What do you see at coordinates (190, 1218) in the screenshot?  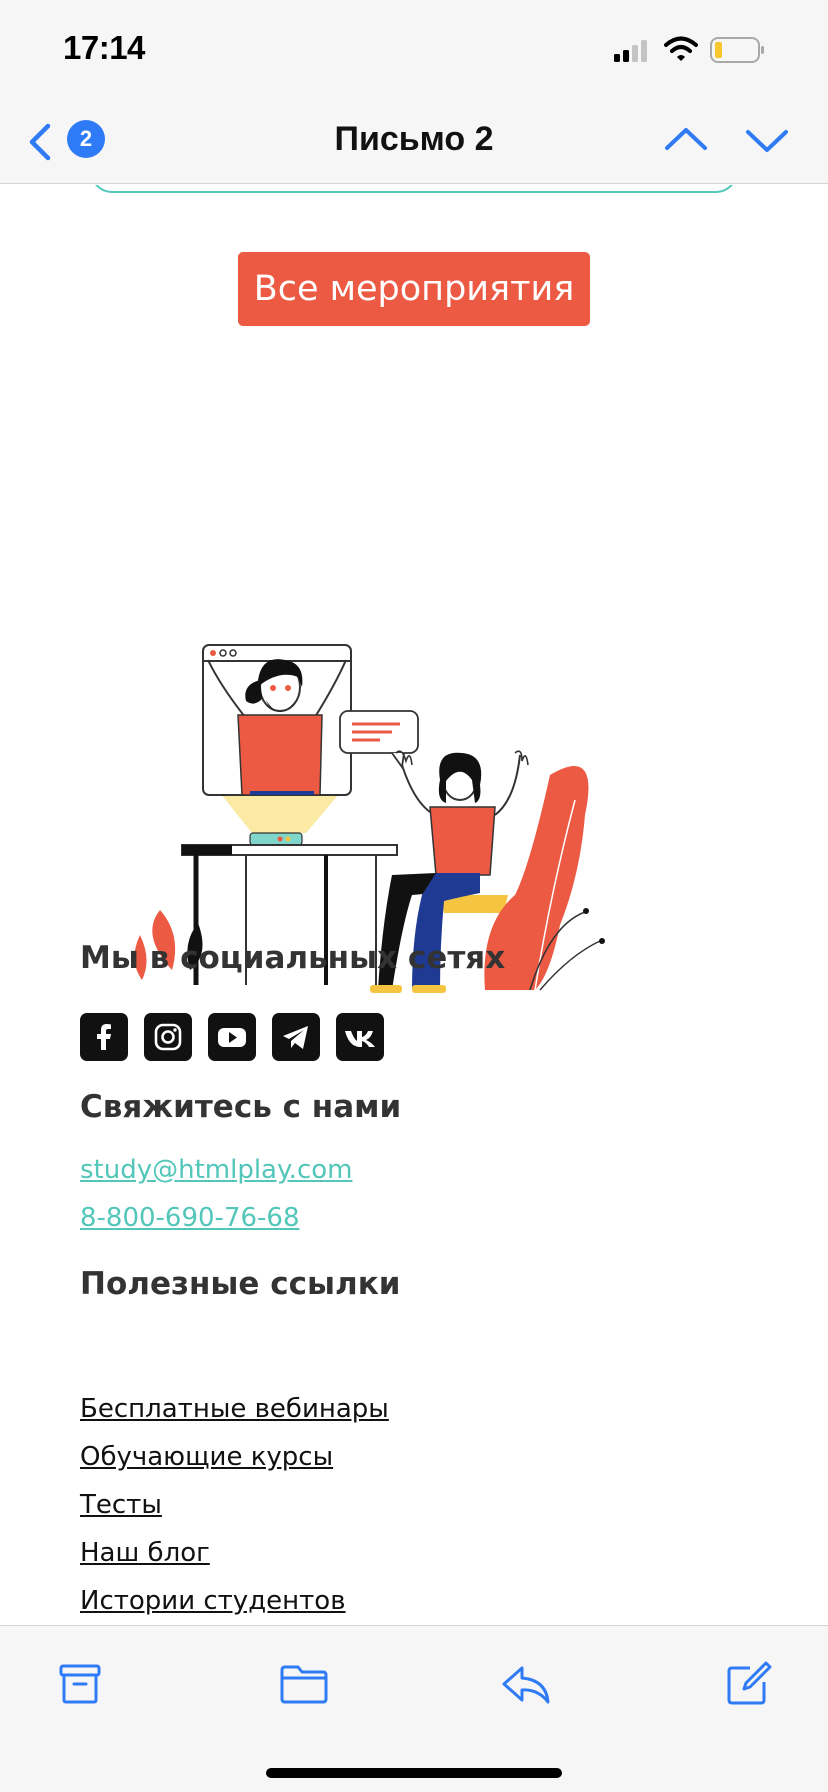 I see `contact-phone-link: 8-800-690-76-68` at bounding box center [190, 1218].